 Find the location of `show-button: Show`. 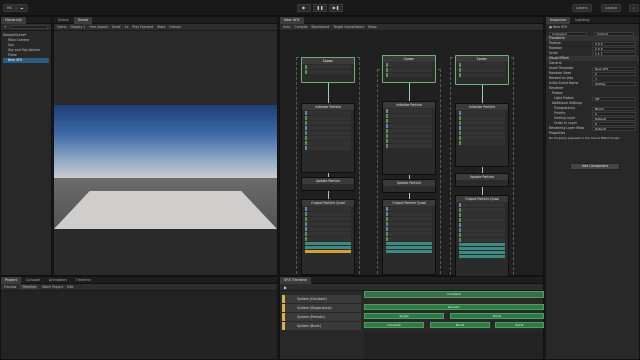

show-button: Show is located at coordinates (372, 27).